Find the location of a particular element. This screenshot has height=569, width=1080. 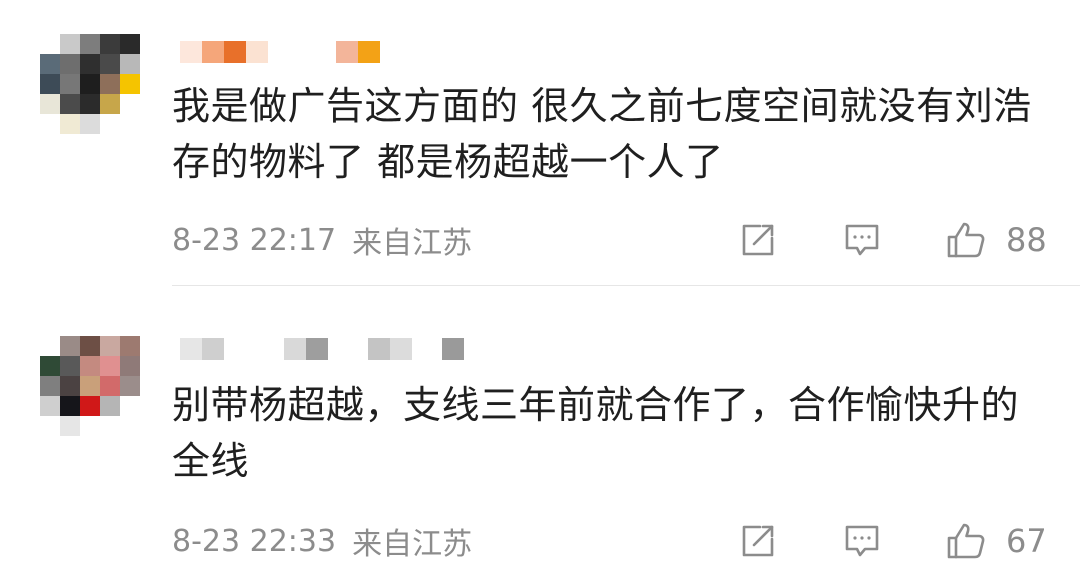

comment-meta: 8-23 22:33 来自江苏 is located at coordinates (322, 542).